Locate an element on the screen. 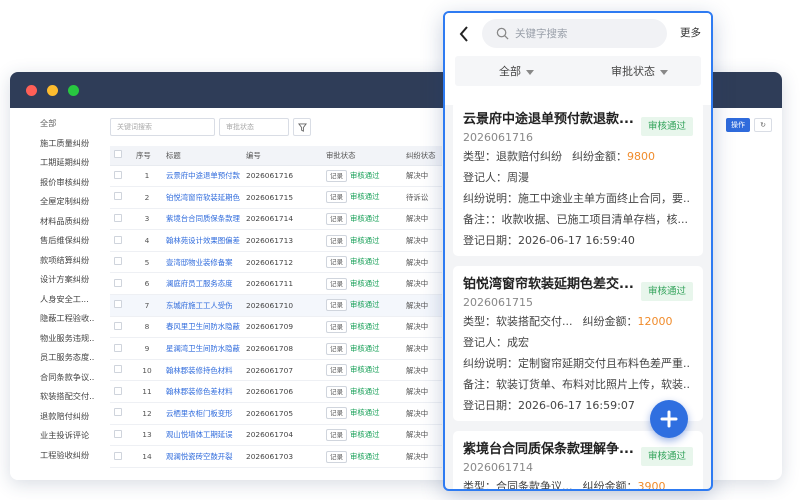 The image size is (800, 500). row-title-cell: 壹湾邸物业装修备案 is located at coordinates (202, 262).